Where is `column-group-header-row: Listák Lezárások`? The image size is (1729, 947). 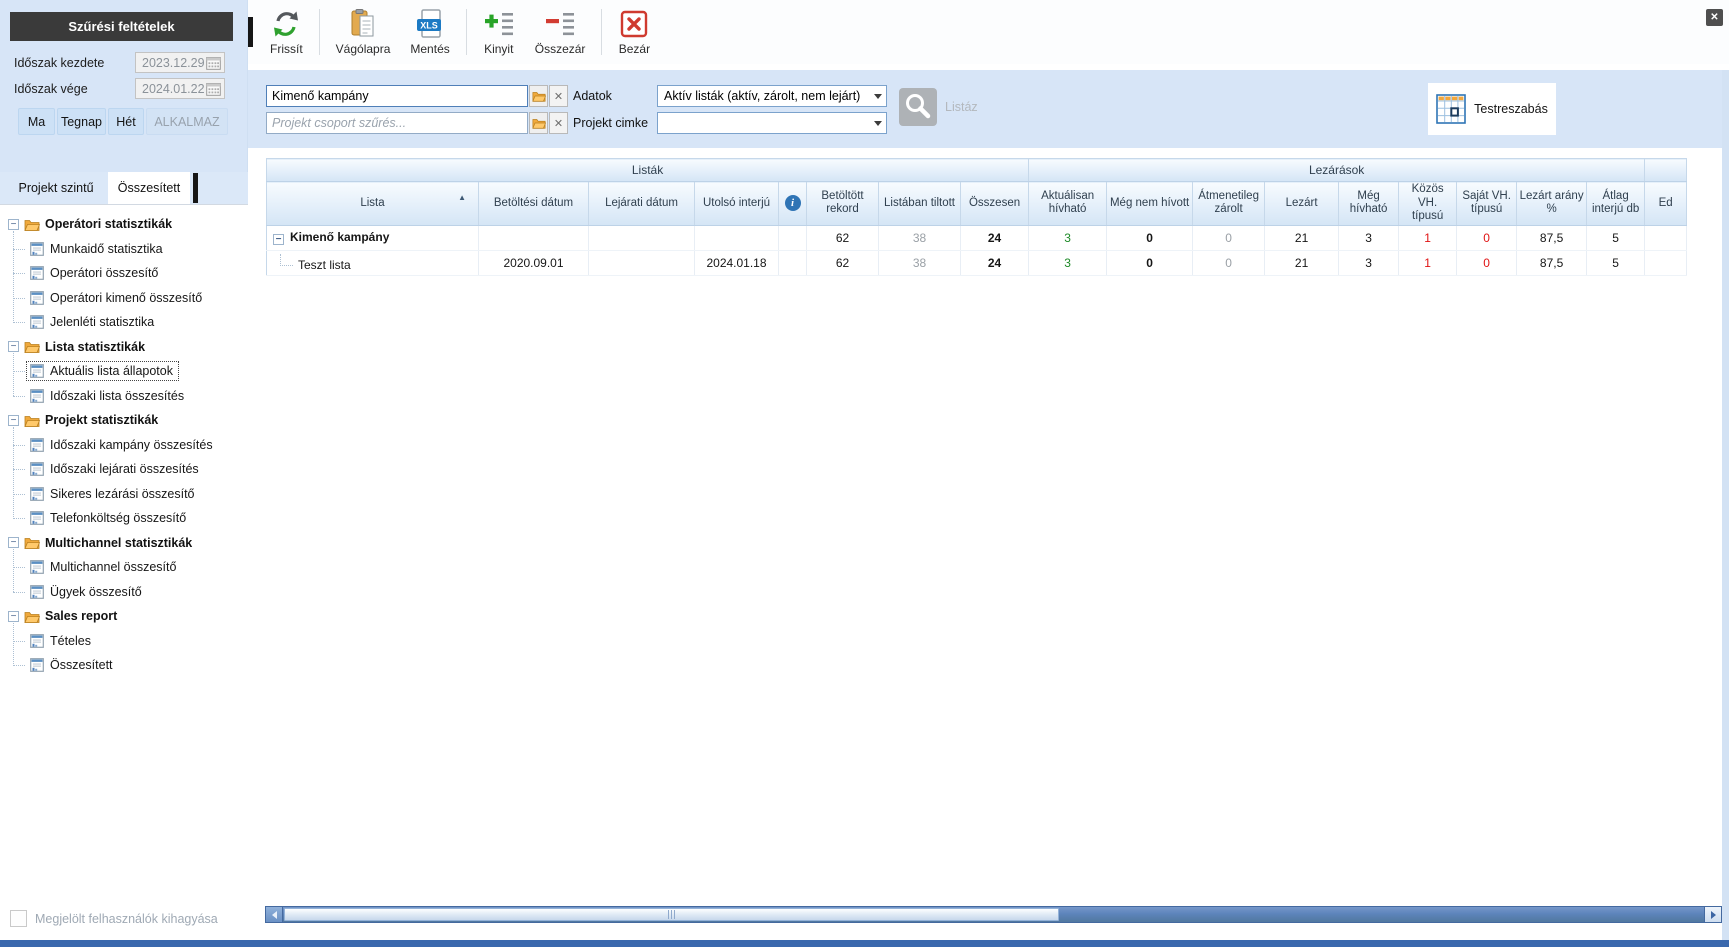
column-group-header-row: Listák Lezárások is located at coordinates (977, 170).